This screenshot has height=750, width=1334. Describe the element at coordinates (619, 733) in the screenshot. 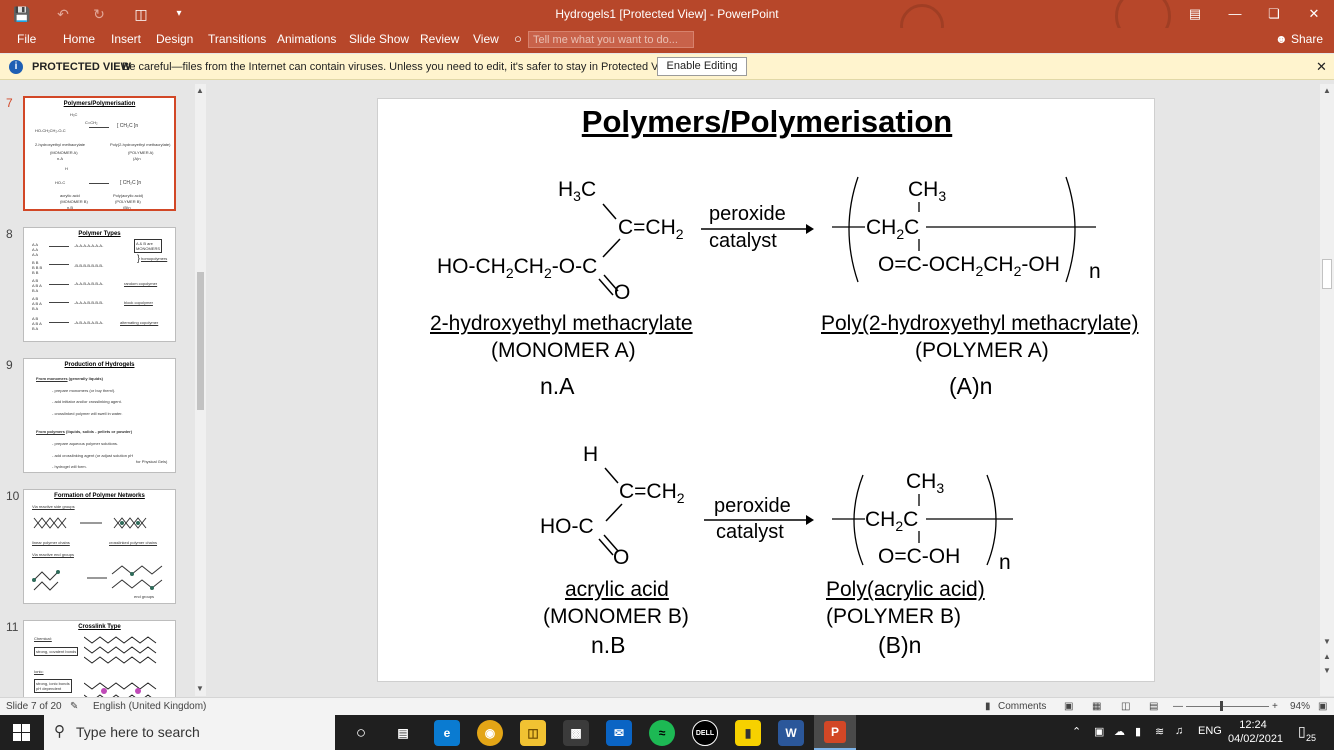

I see `mail-icon: ✉` at that location.